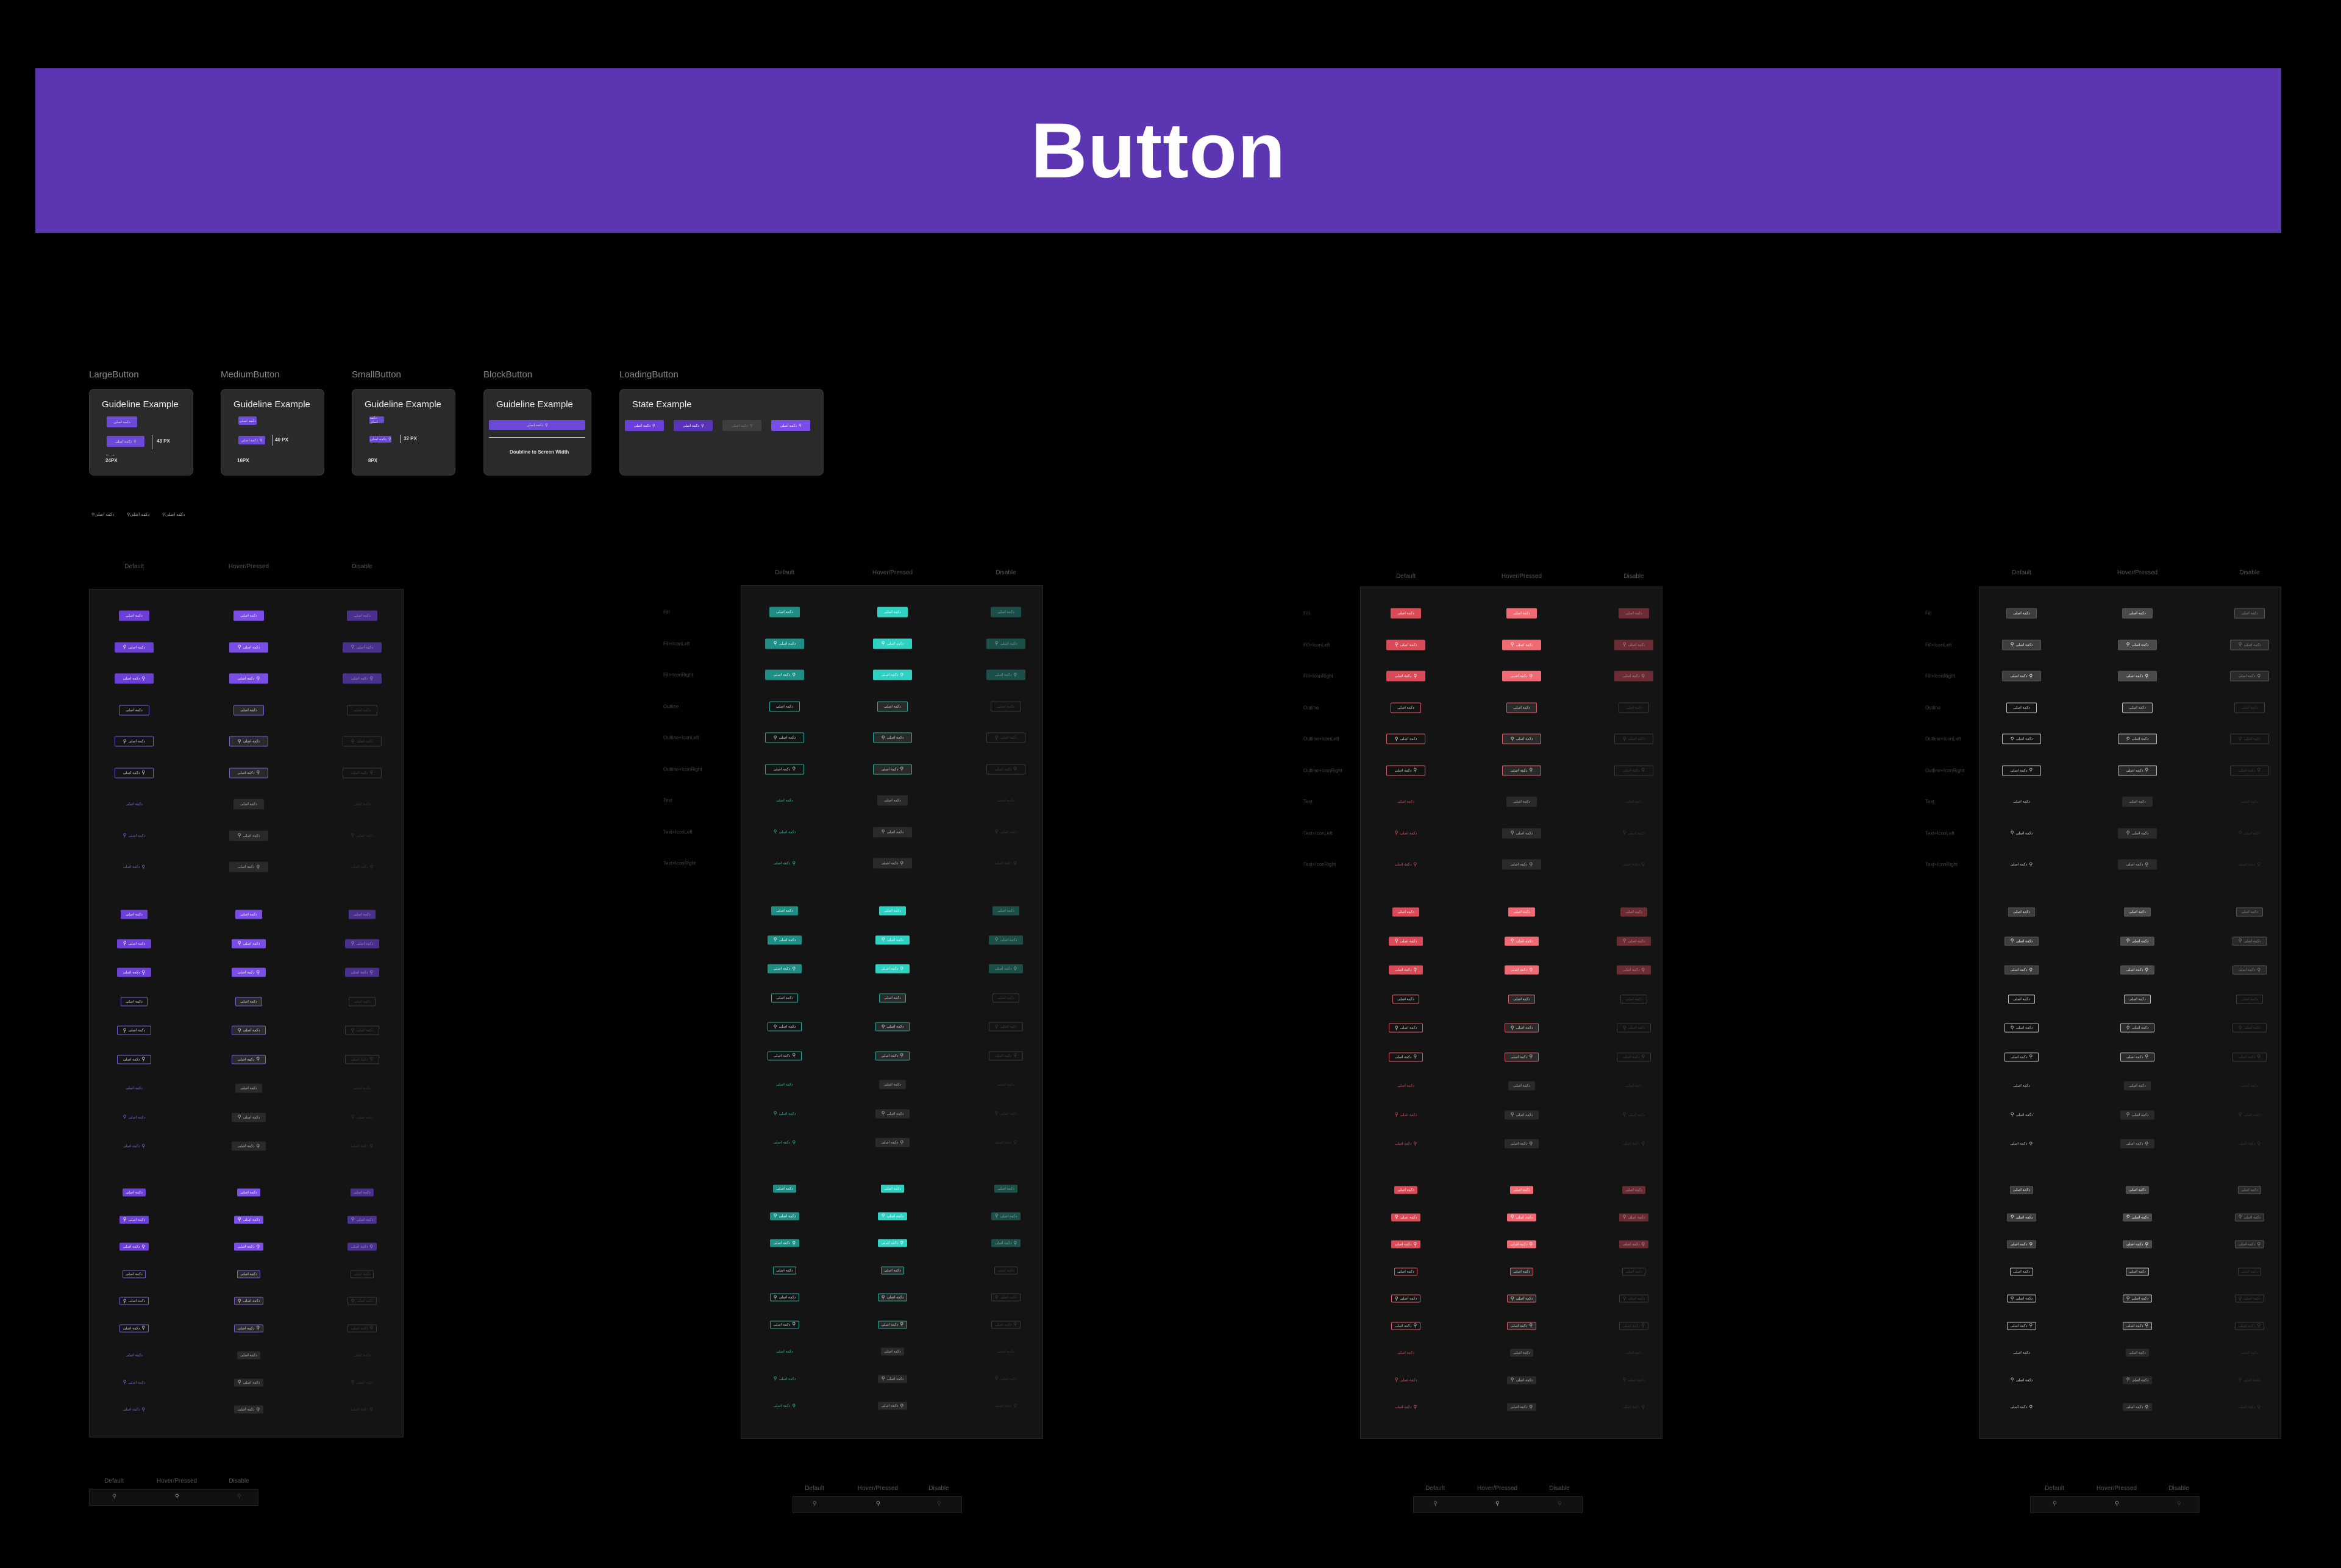  Describe the element at coordinates (1521, 770) in the screenshot. I see `button-red-outline-ir-hover: دکمه اصلی ⚲` at that location.